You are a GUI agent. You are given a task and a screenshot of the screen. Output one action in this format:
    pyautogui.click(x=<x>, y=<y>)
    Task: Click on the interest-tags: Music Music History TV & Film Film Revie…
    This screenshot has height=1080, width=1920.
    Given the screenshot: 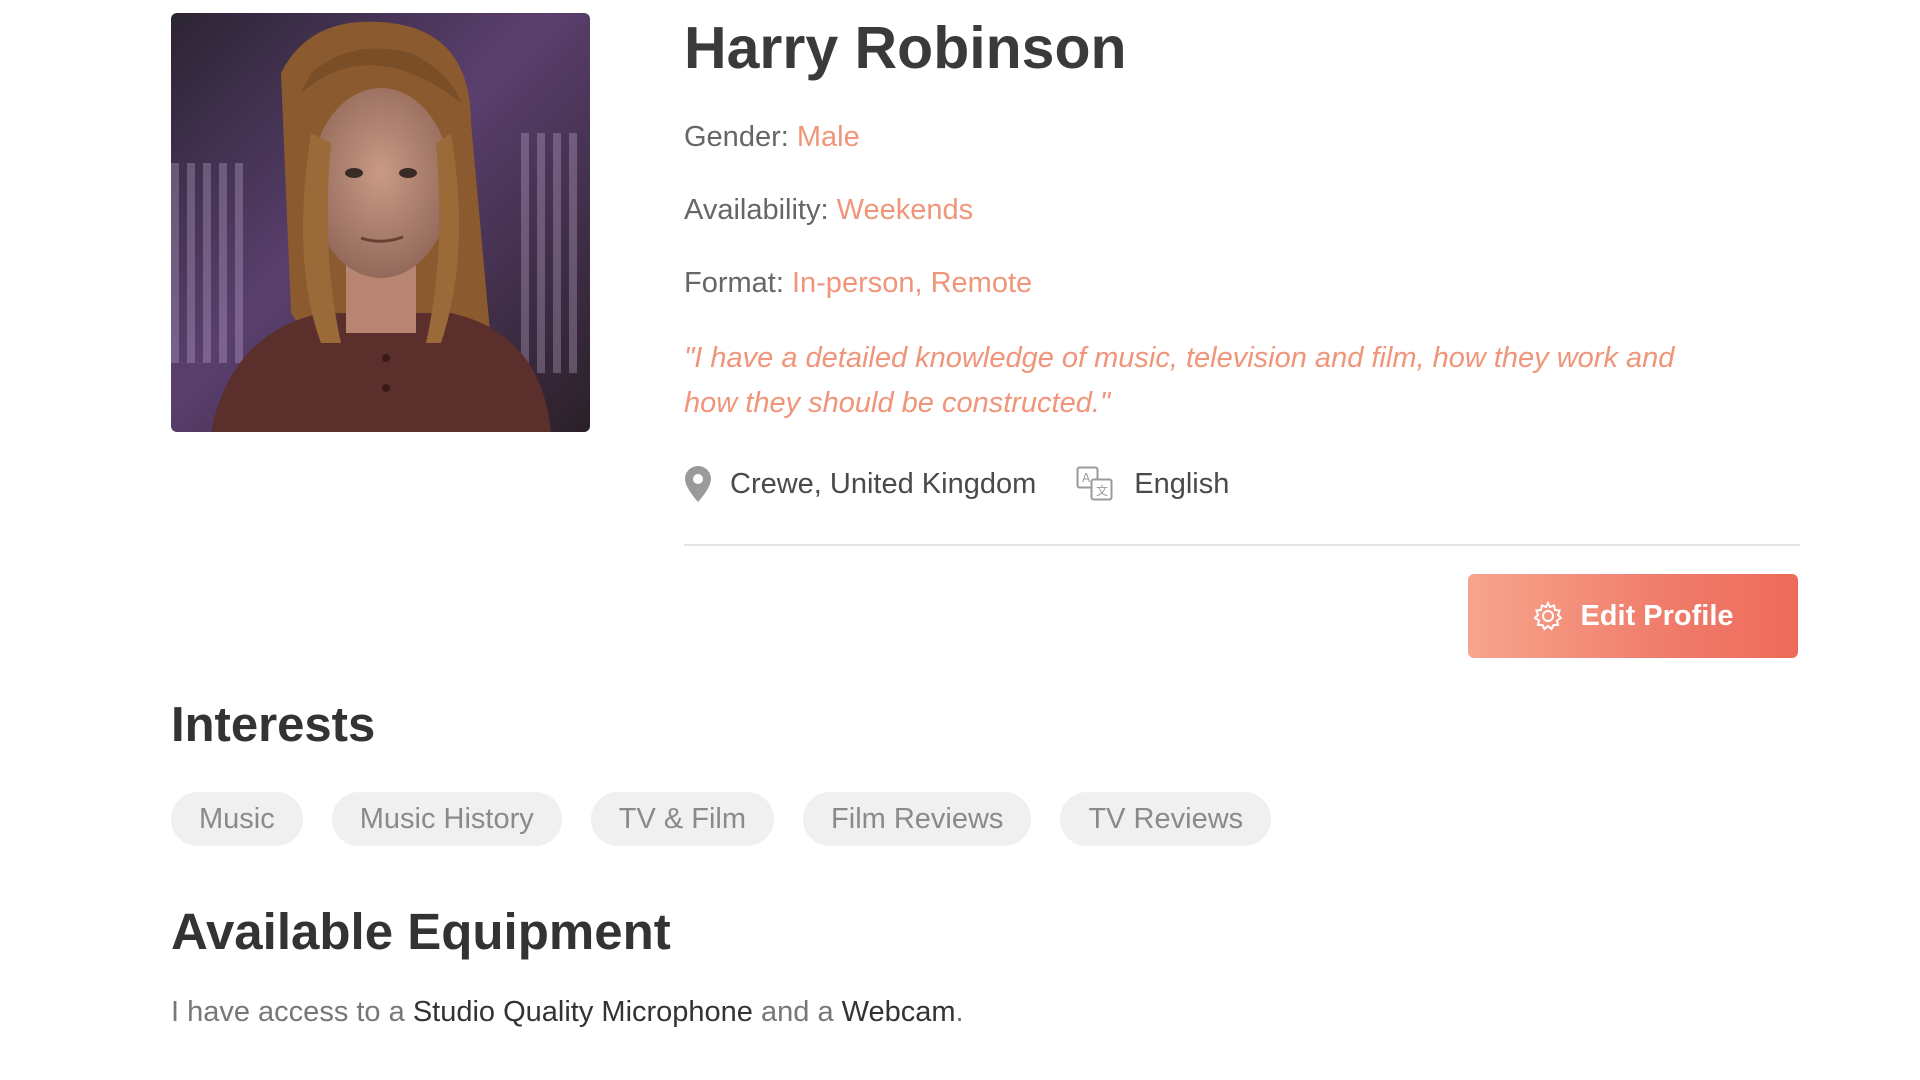 What is the action you would take?
    pyautogui.click(x=721, y=819)
    